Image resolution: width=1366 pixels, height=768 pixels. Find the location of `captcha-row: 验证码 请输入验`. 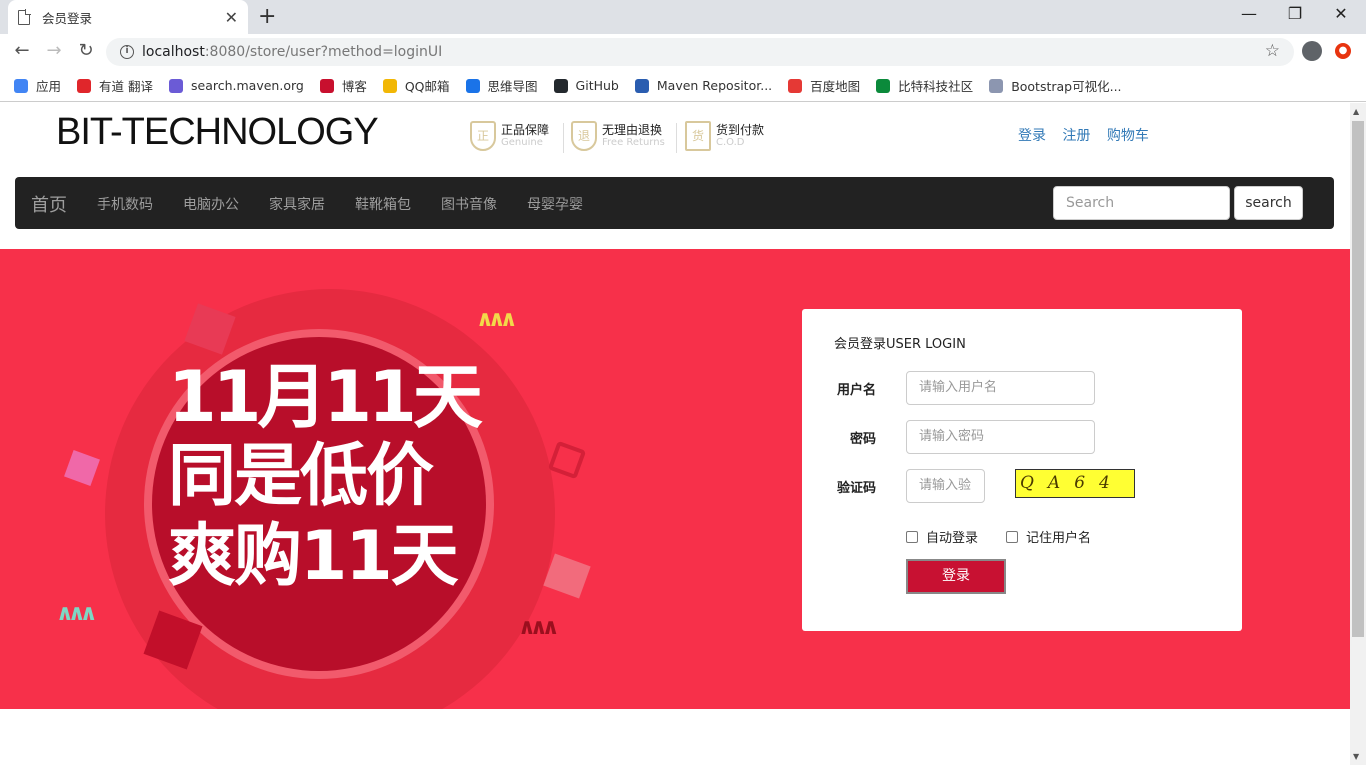

captcha-row: 验证码 请输入验 is located at coordinates (909, 486).